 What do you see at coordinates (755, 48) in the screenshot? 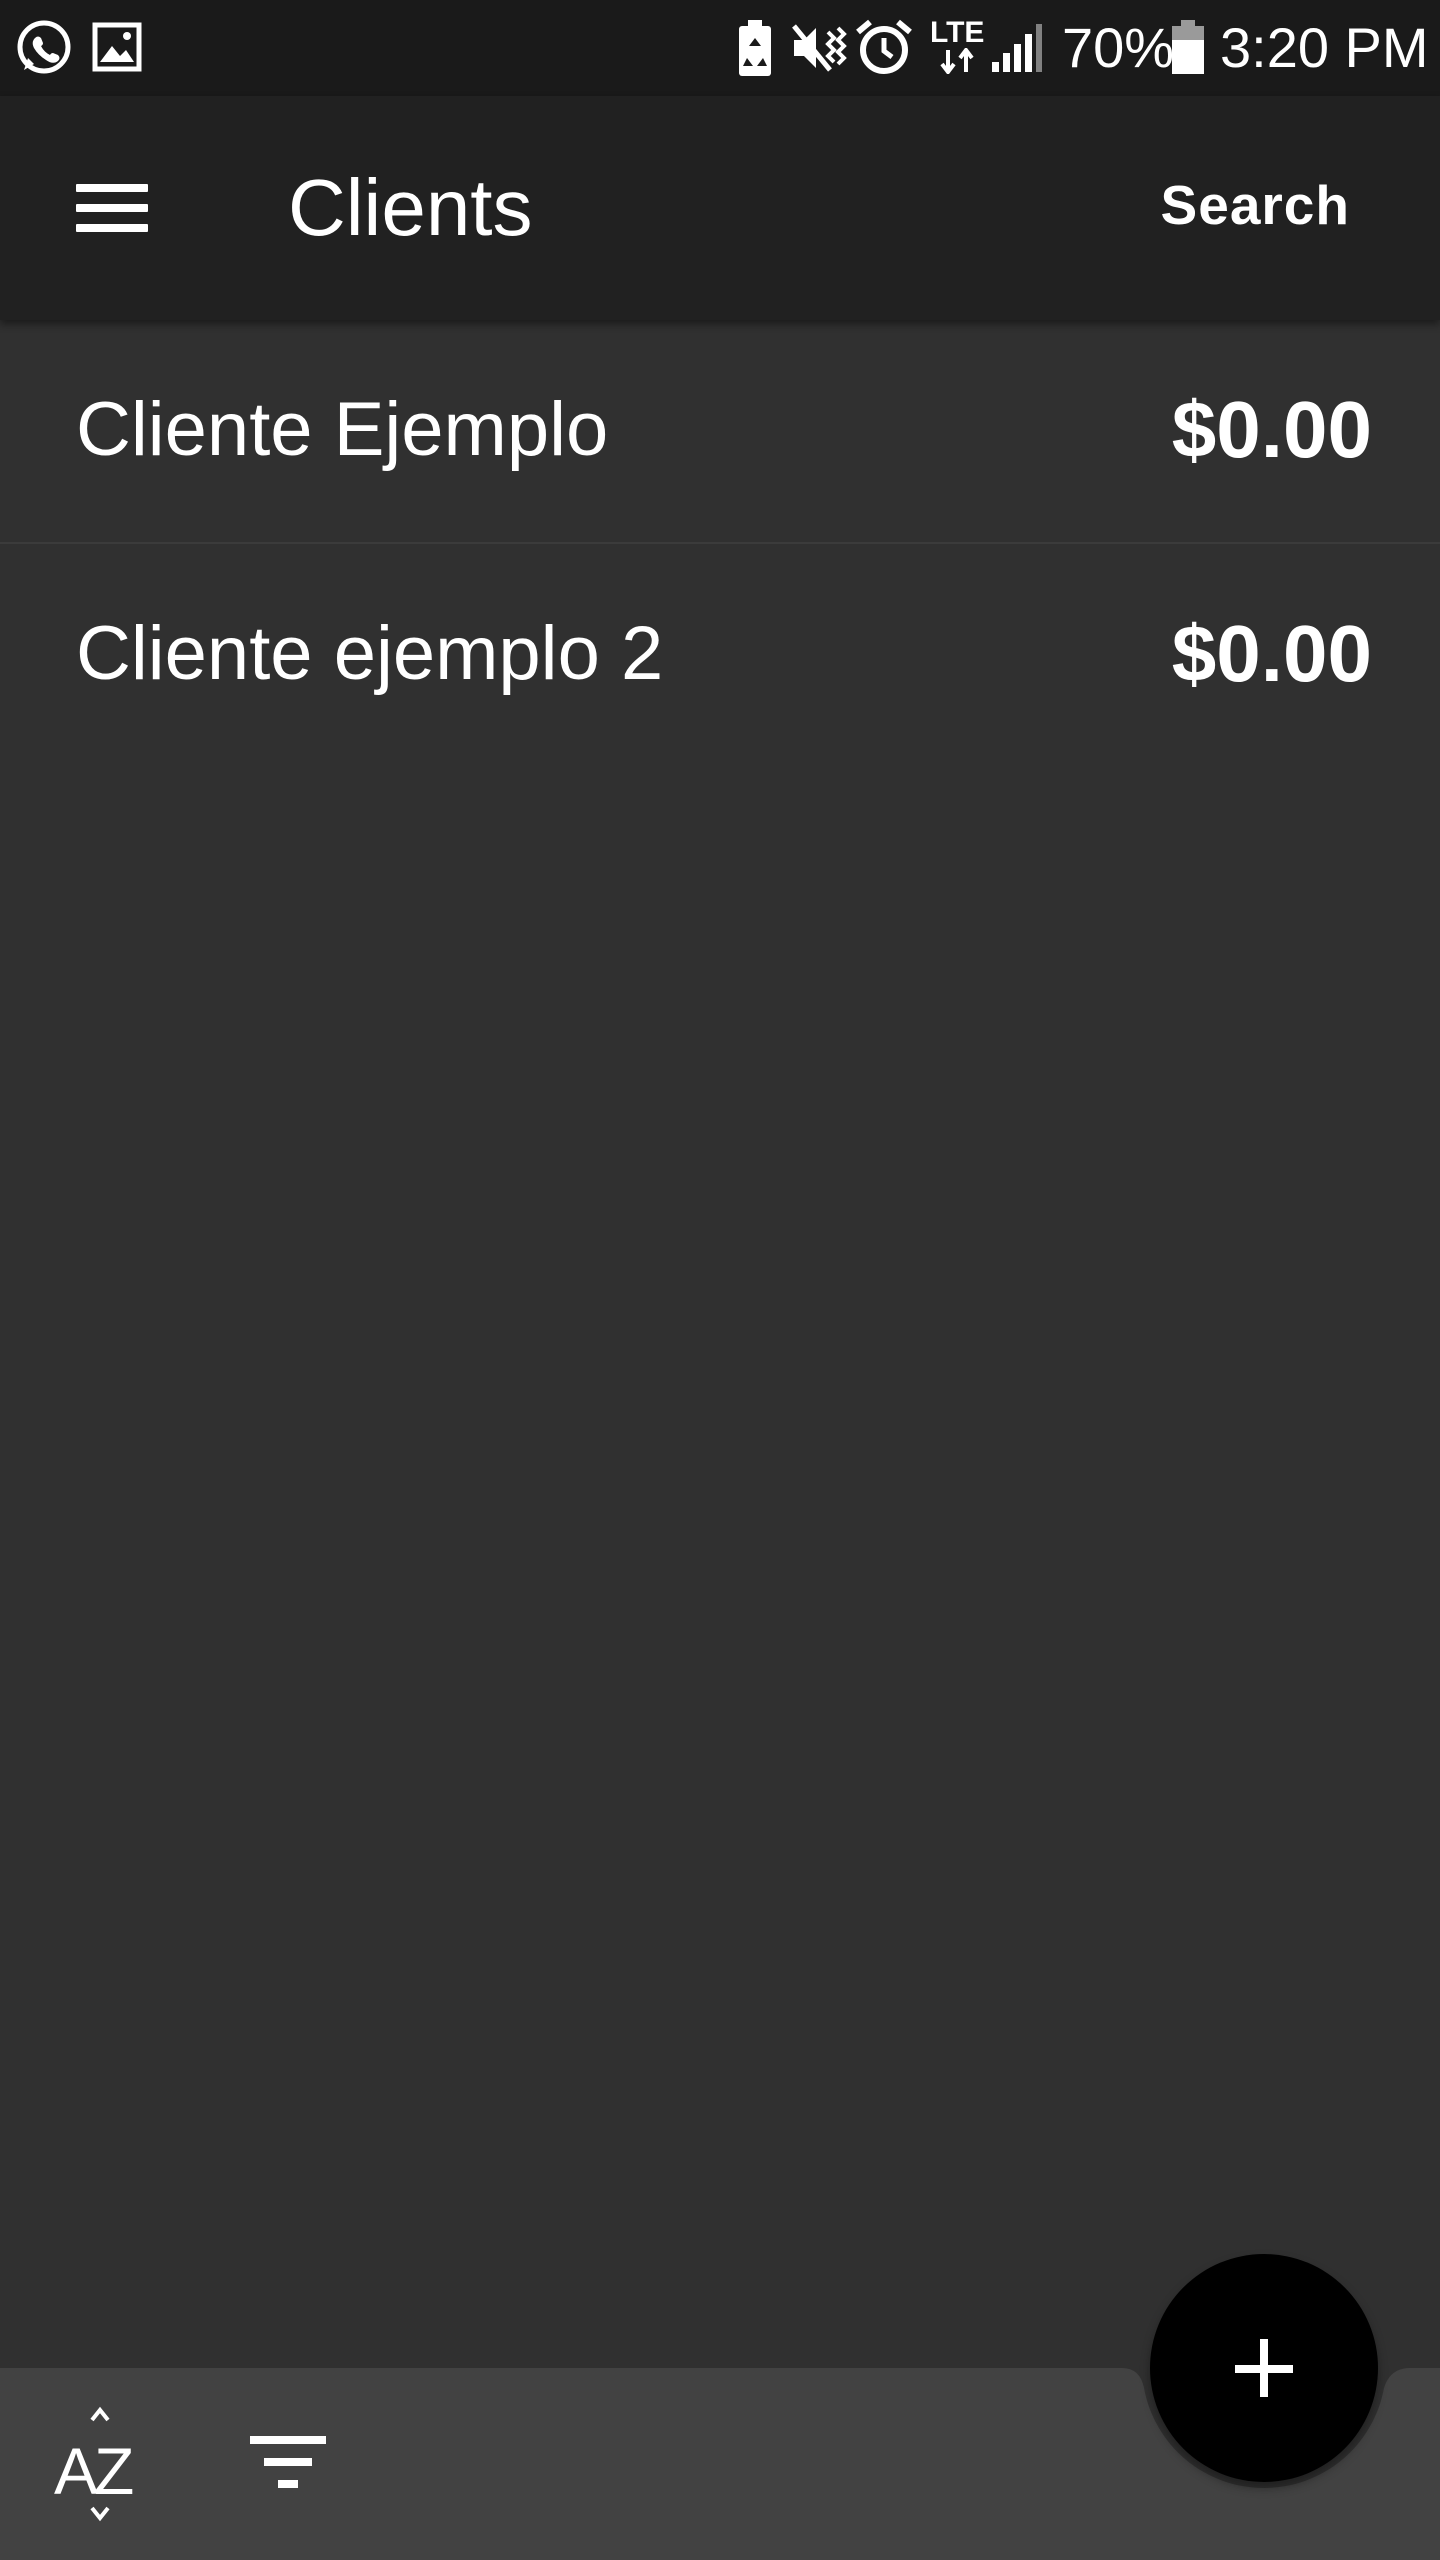
I see `battery-saver-icon` at bounding box center [755, 48].